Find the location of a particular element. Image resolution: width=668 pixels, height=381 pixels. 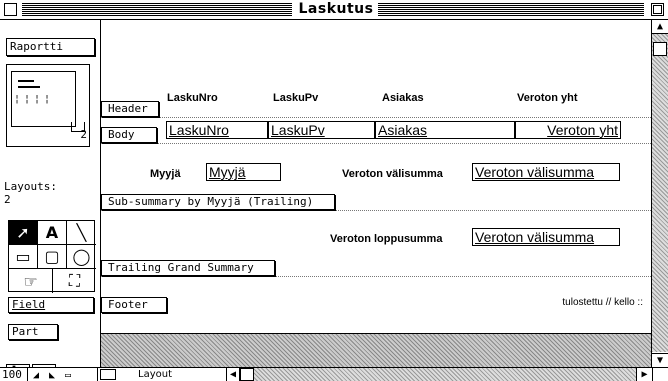

mode-icon is located at coordinates (108, 374).